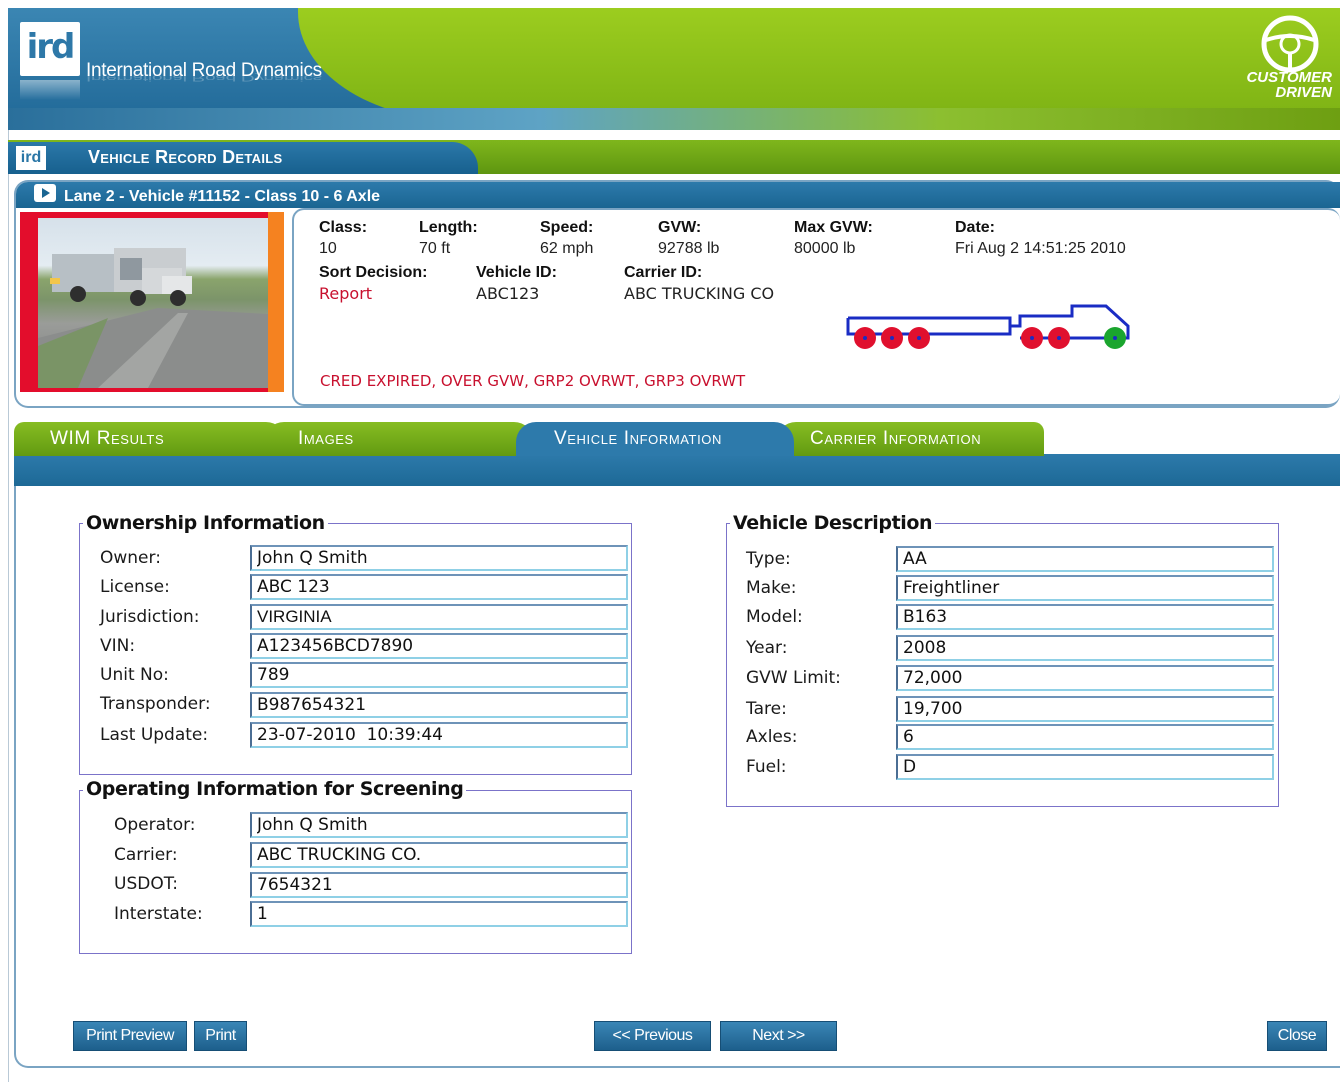 This screenshot has width=1340, height=1082. What do you see at coordinates (768, 559) in the screenshot?
I see `type-label: Type:` at bounding box center [768, 559].